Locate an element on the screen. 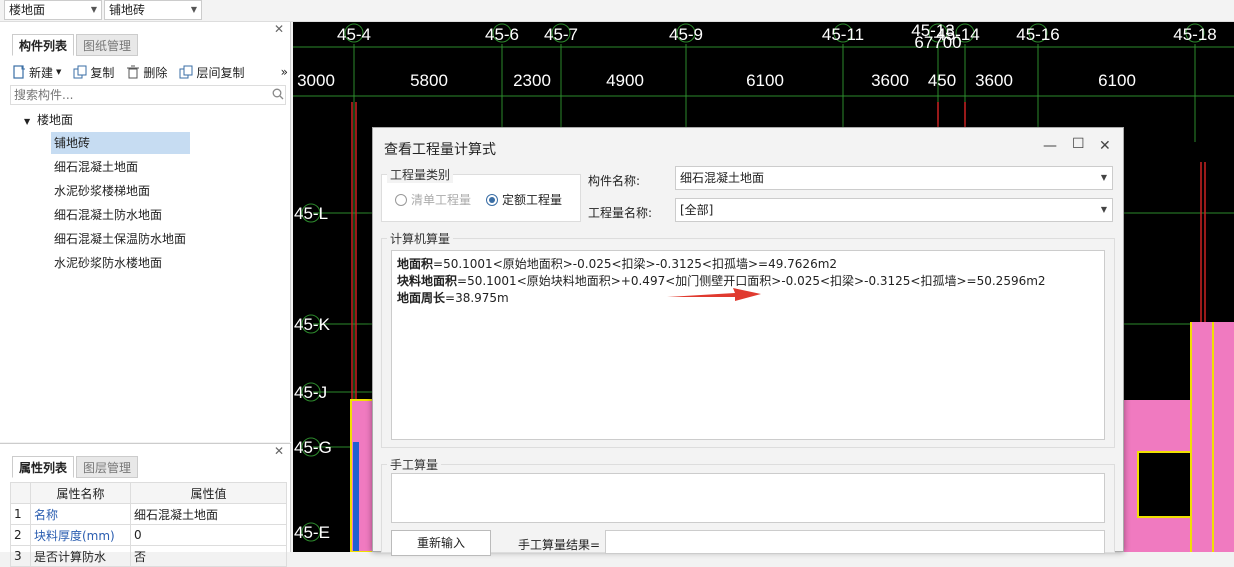  axis-label: 45-6 is located at coordinates (502, 34).